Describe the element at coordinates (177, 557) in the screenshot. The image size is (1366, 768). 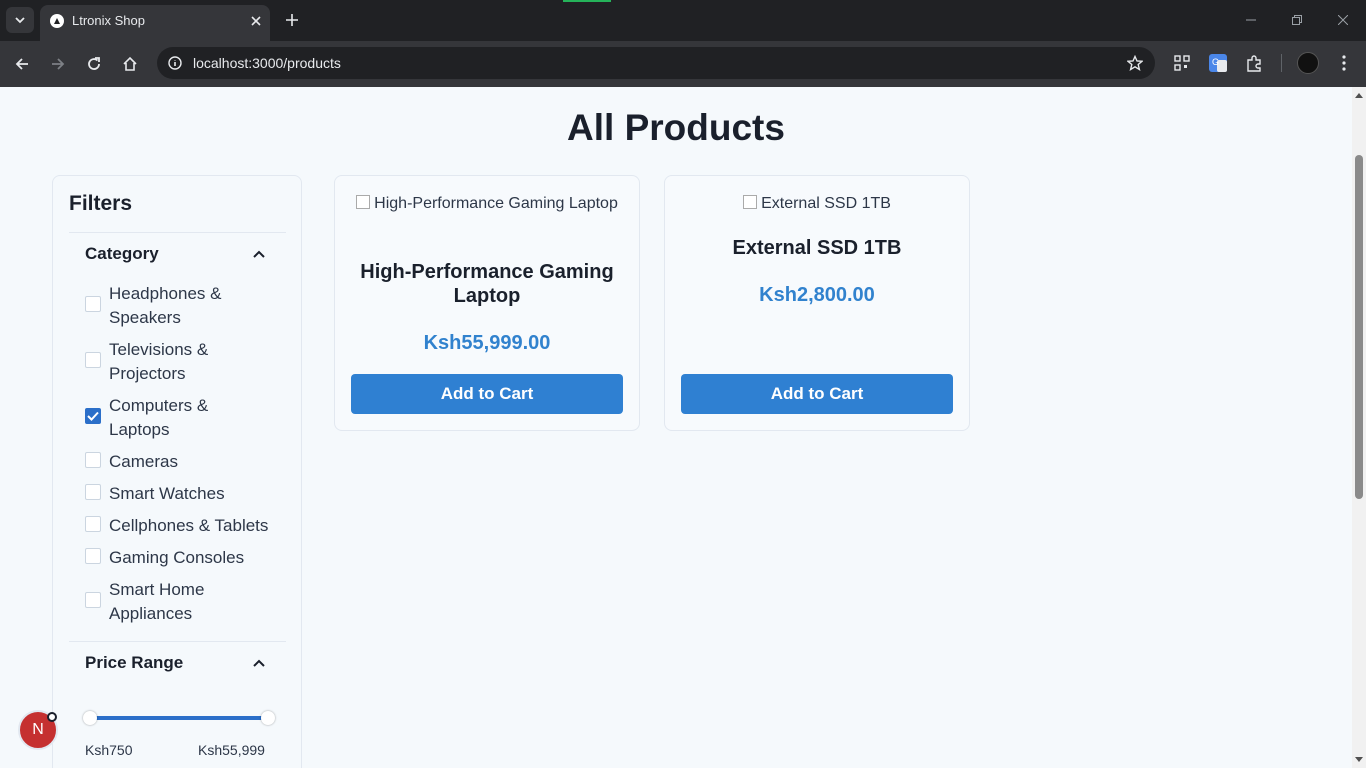
I see `category-label: Gaming Consoles` at that location.